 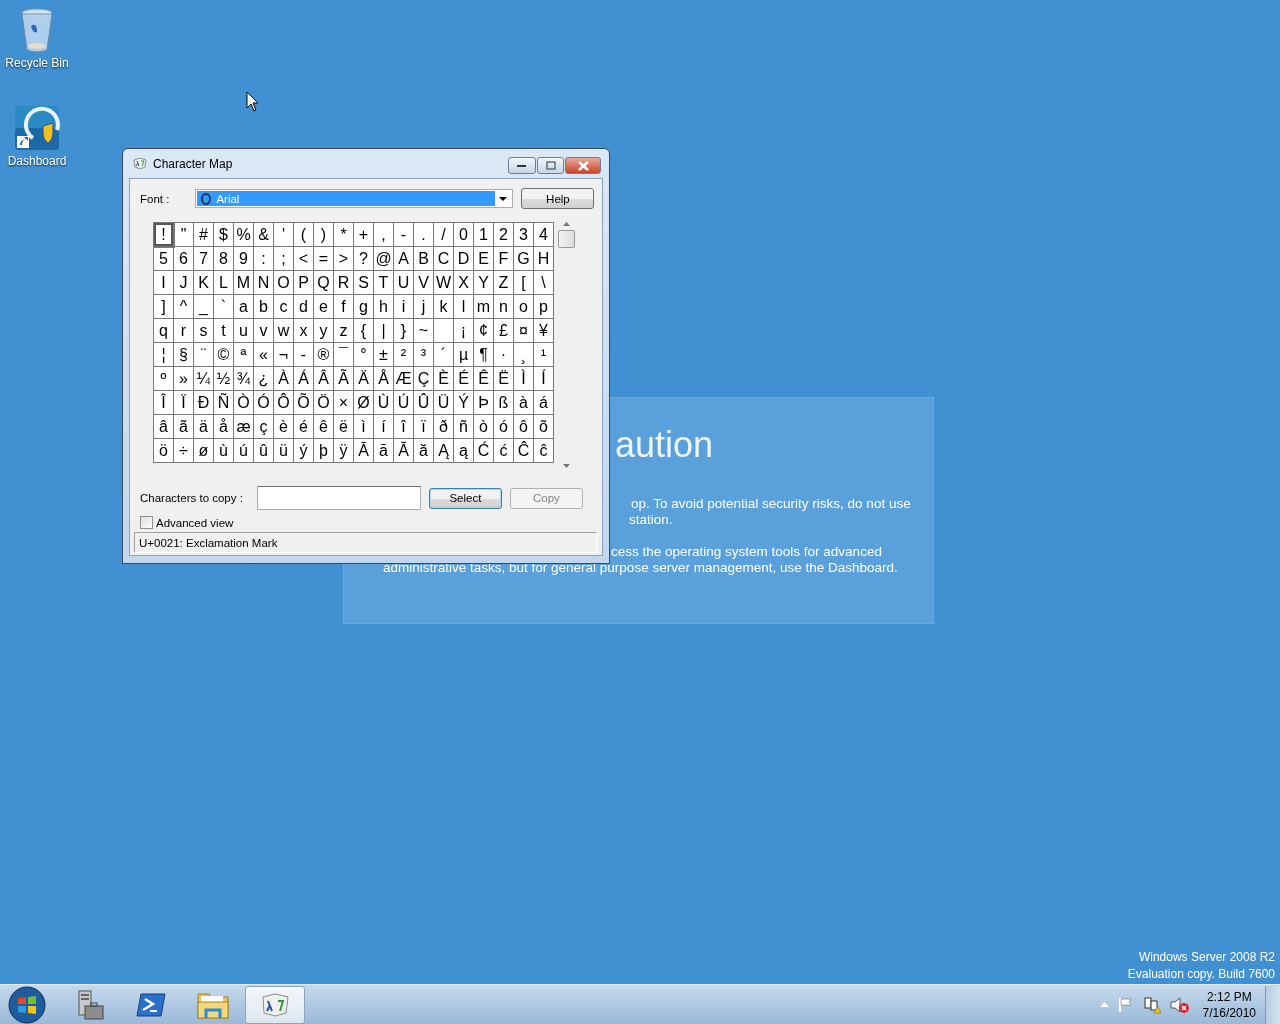 I want to click on character-cell: (, so click(x=304, y=235).